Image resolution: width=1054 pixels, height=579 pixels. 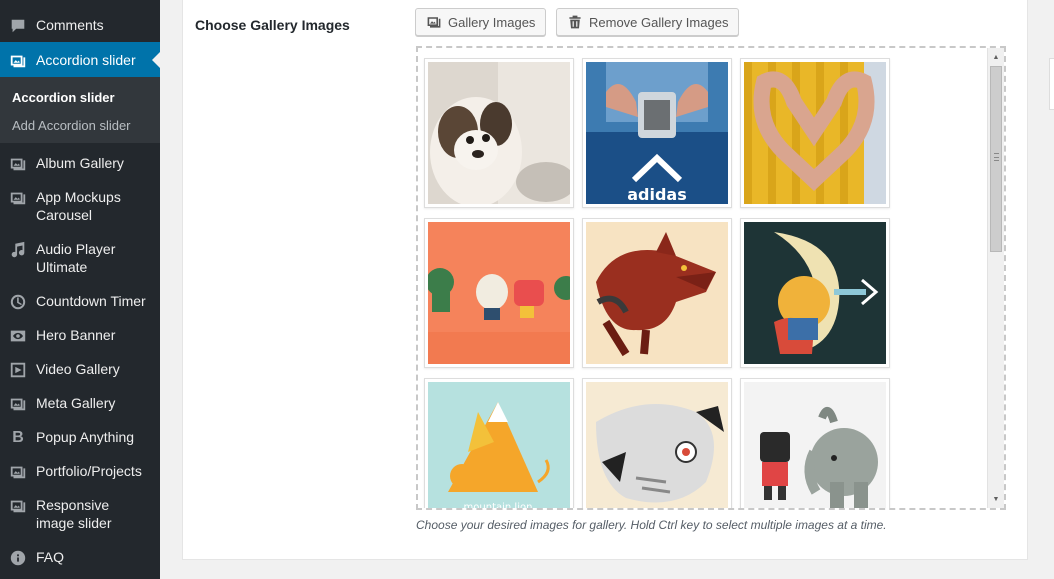 What do you see at coordinates (996, 57) in the screenshot?
I see `scroll-up-arrow-icon: ▲` at bounding box center [996, 57].